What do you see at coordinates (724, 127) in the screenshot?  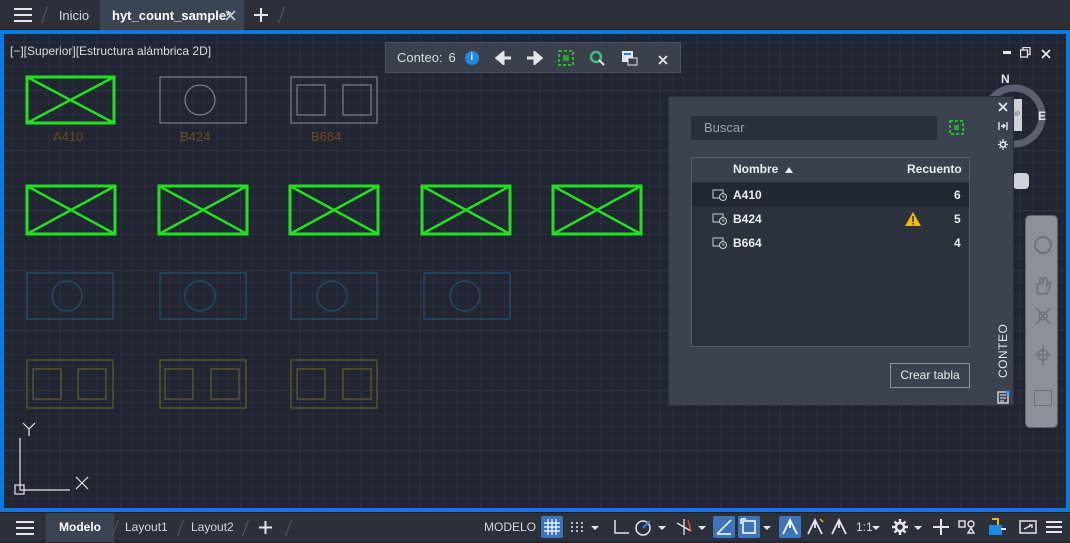 I see `search-placeholder: Buscar` at bounding box center [724, 127].